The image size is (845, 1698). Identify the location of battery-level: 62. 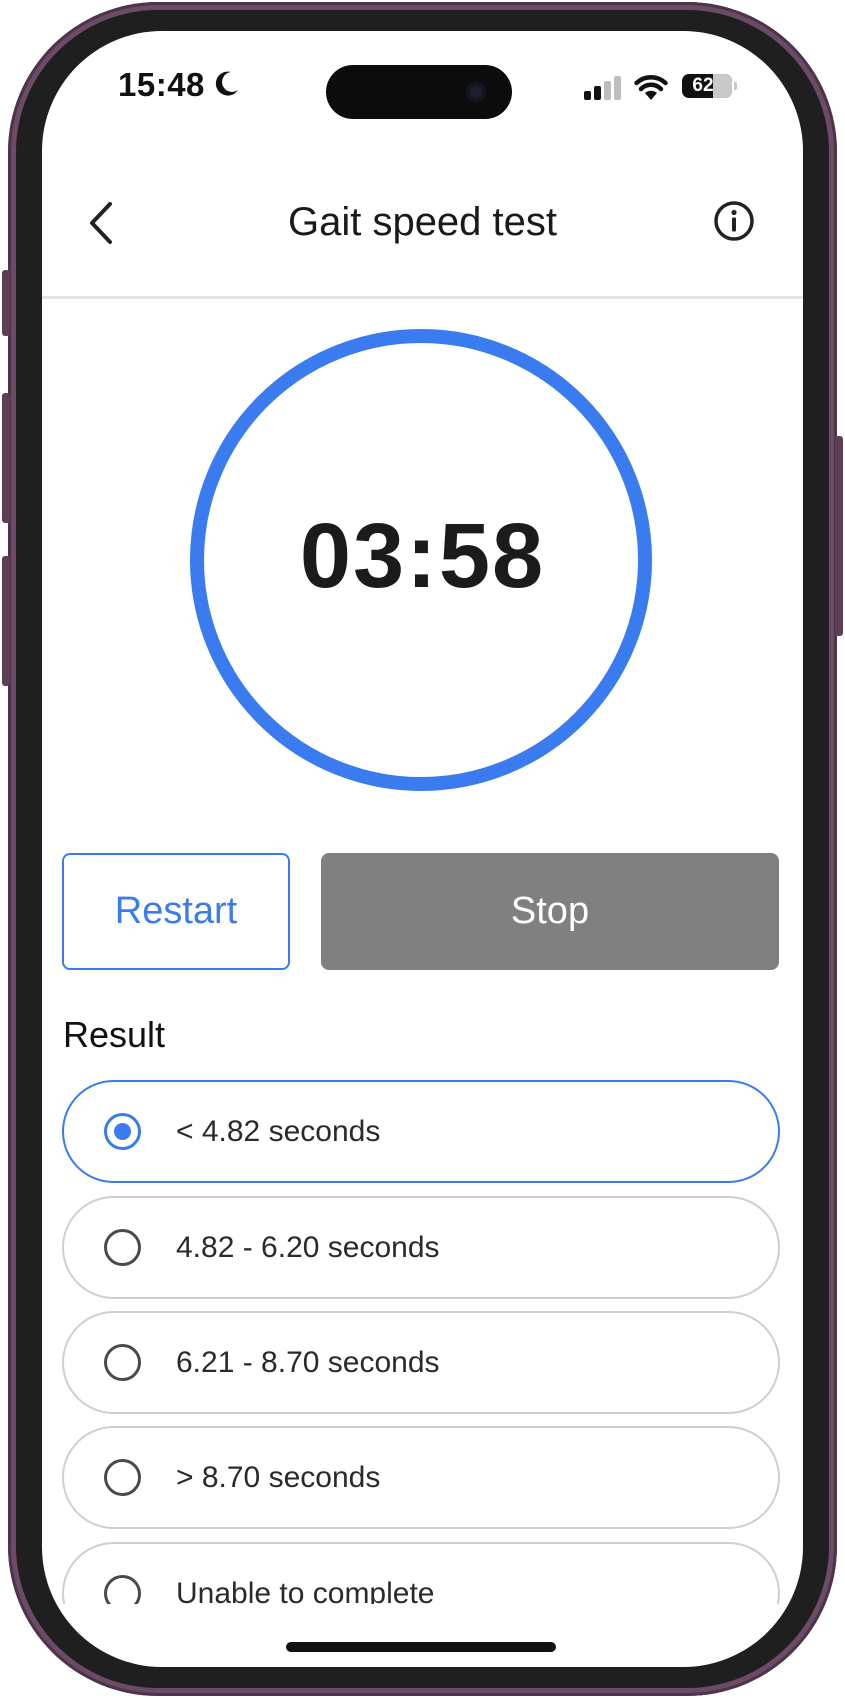
(703, 85).